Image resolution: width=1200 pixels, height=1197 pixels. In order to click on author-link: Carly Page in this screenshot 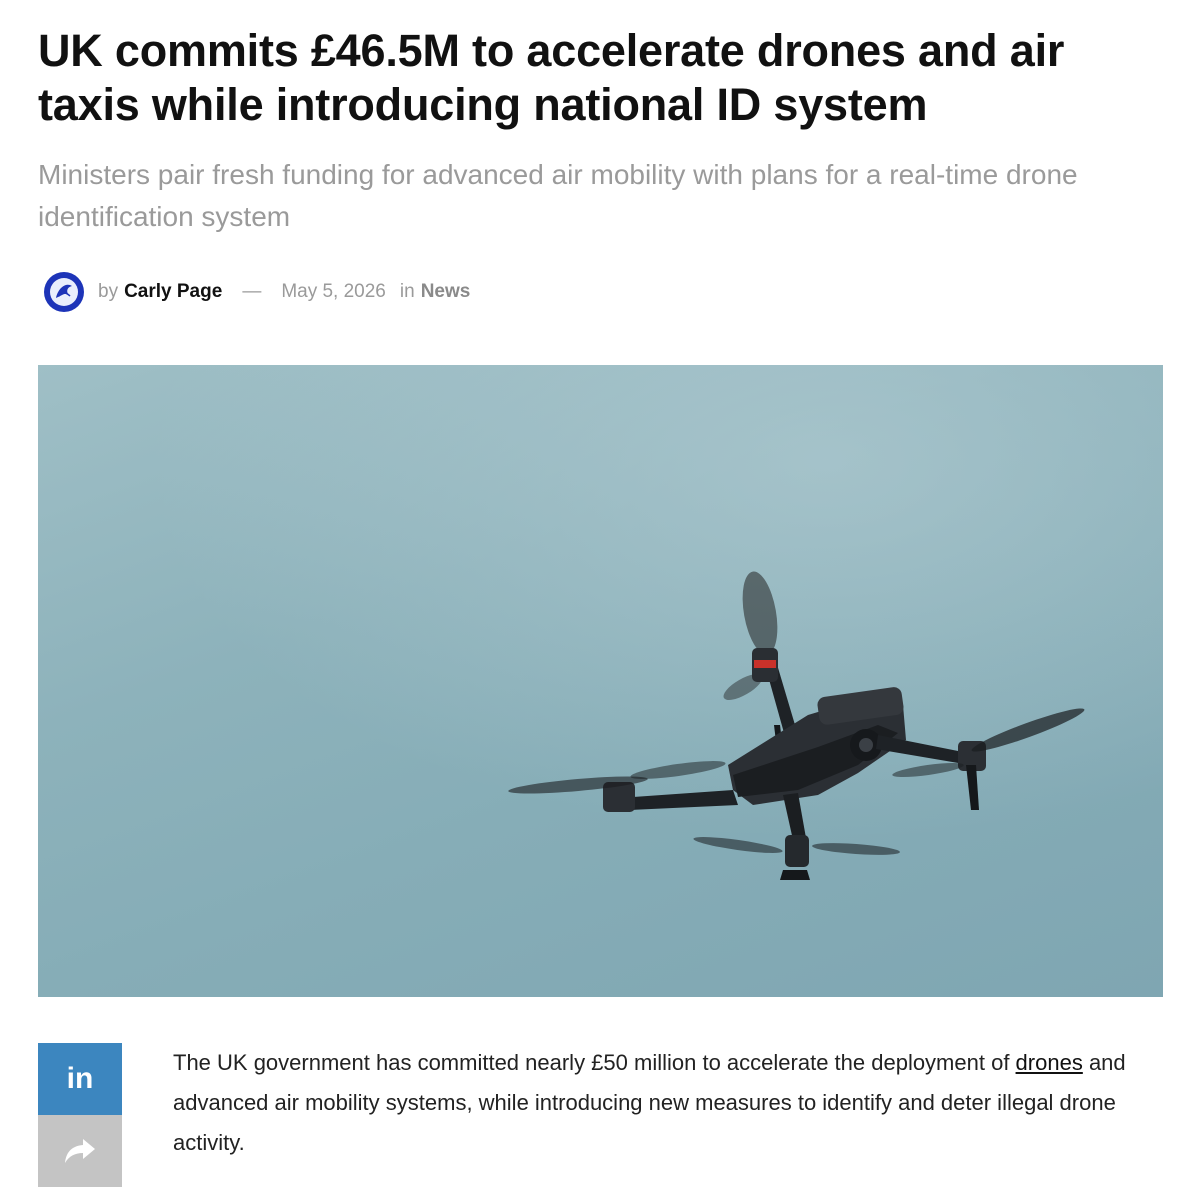, I will do `click(173, 292)`.